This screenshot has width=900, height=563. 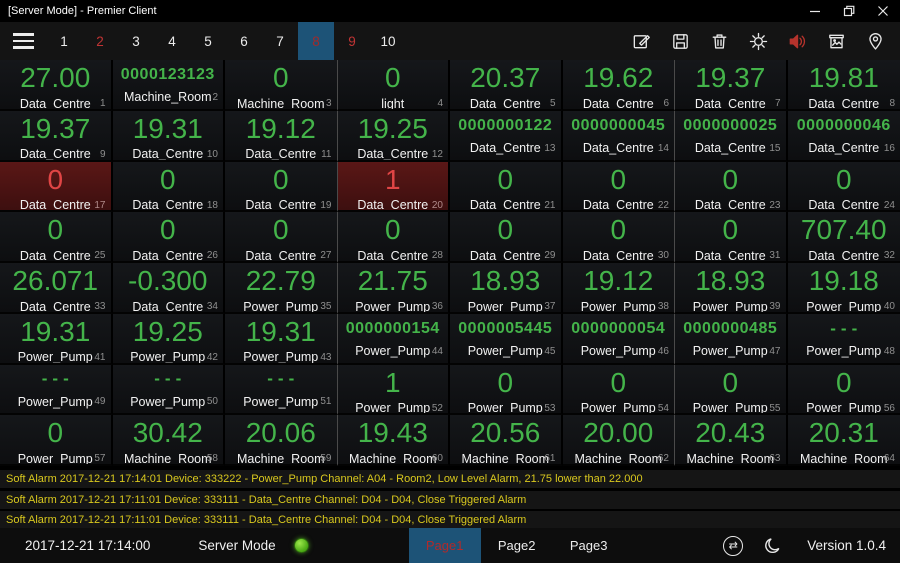 I want to click on grid-cell-56: 0 Power_Pump 56, so click(x=843, y=390).